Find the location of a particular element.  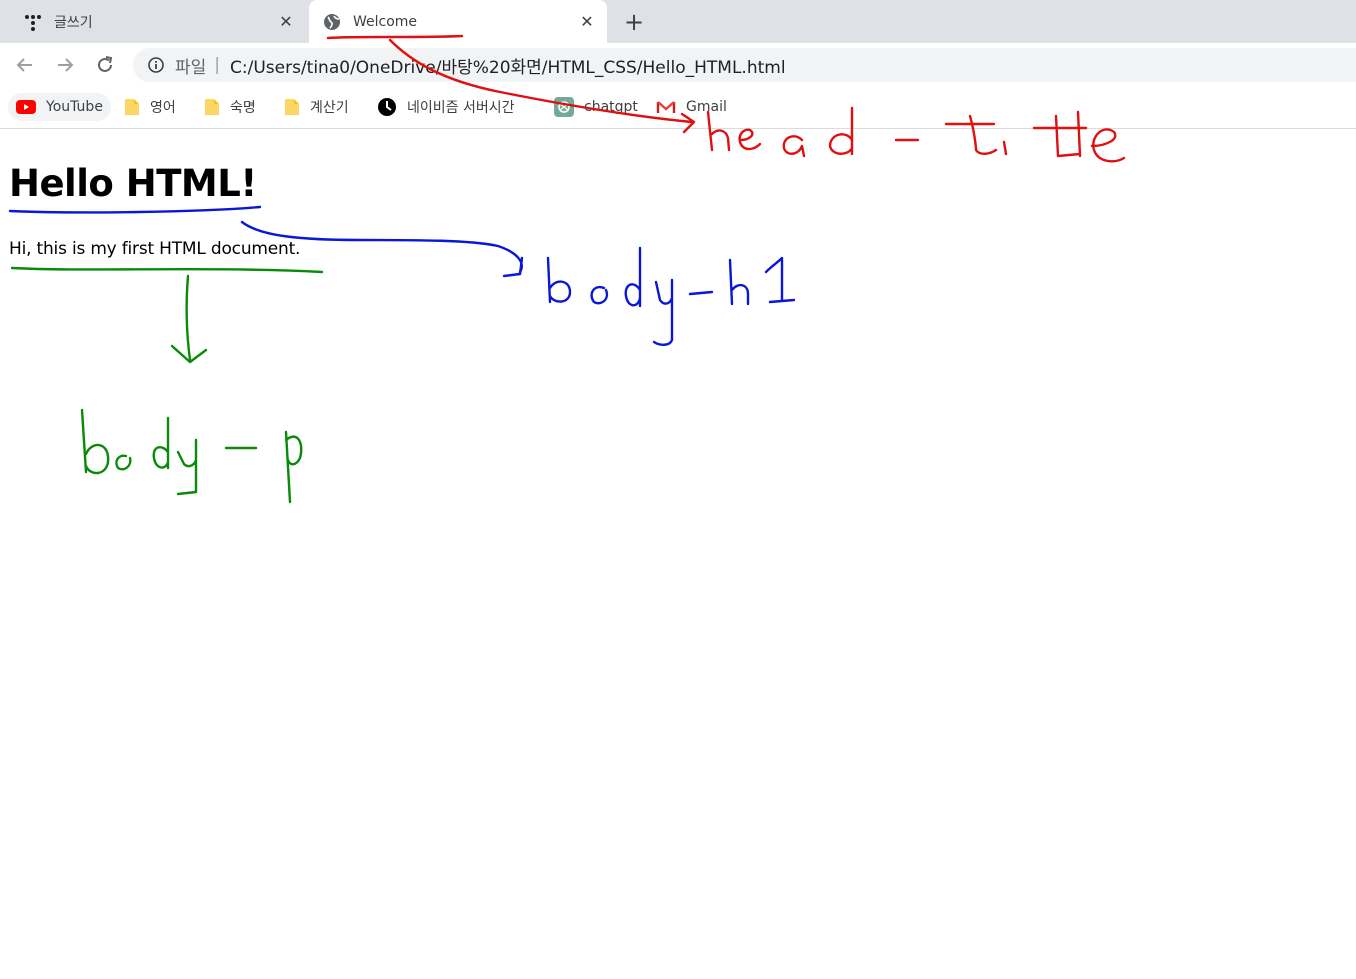

reload-icon is located at coordinates (105, 64).